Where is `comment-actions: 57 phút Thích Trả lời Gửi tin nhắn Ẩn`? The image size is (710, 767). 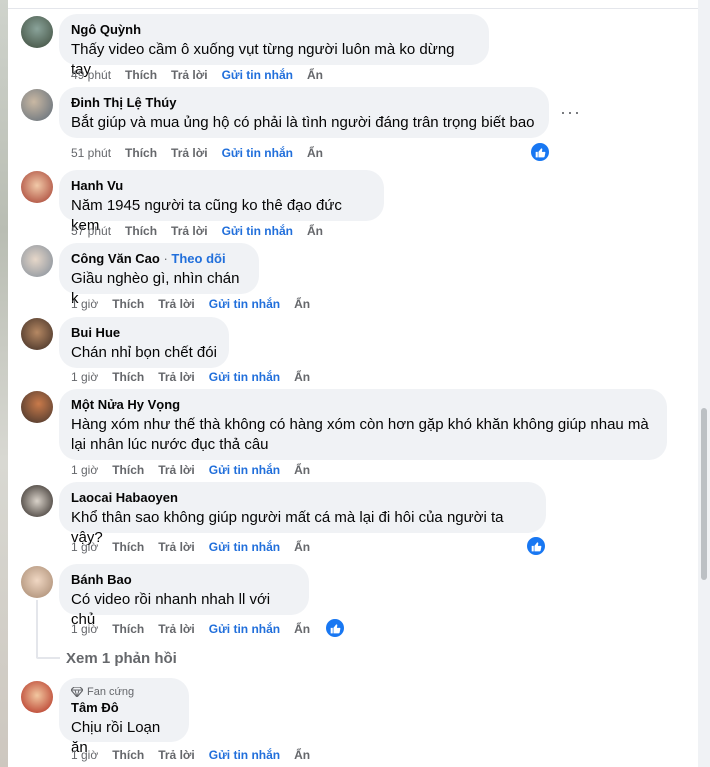
comment-actions: 57 phút Thích Trả lời Gửi tin nhắn Ẩn is located at coordinates (204, 231).